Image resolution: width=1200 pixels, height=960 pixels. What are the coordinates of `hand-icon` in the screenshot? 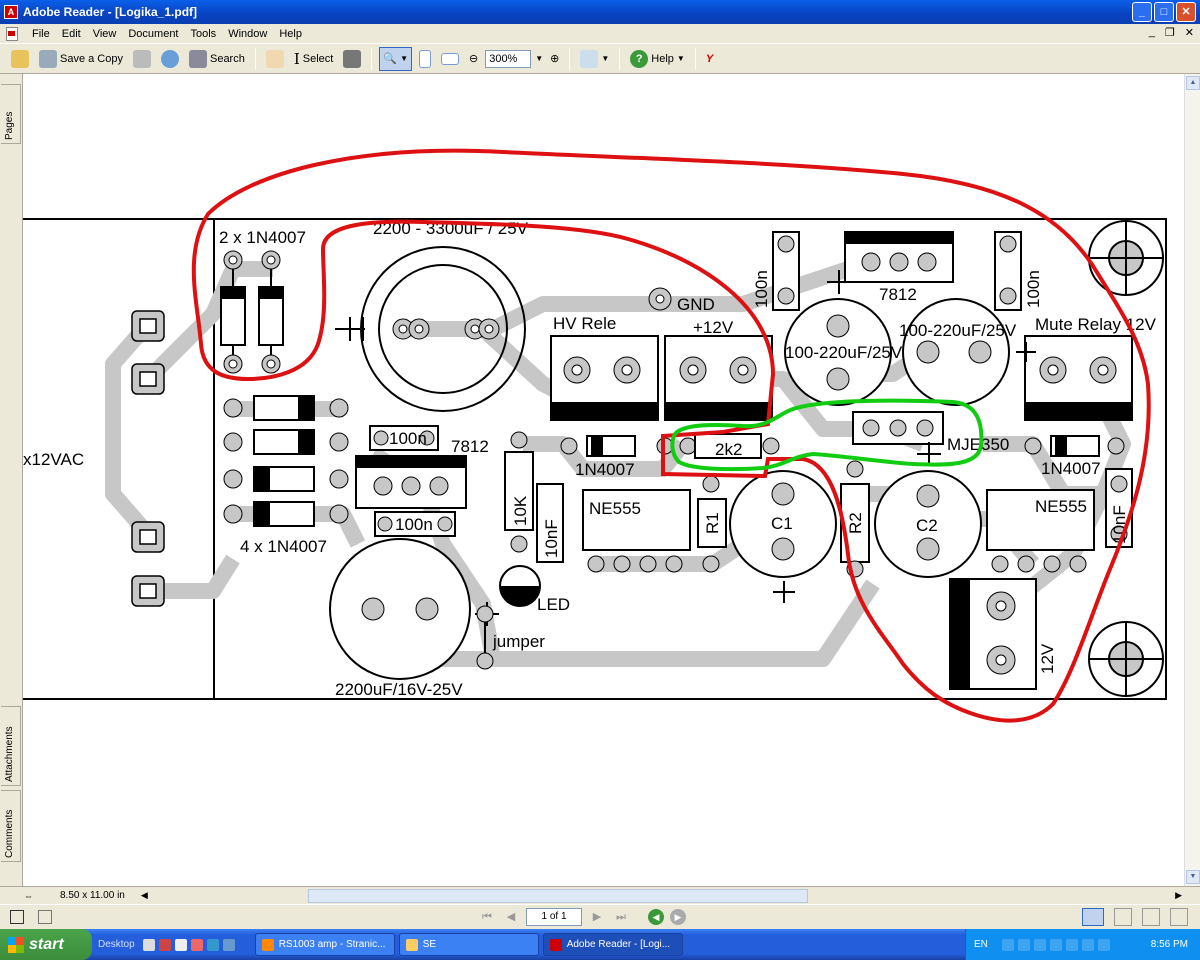 It's located at (274, 58).